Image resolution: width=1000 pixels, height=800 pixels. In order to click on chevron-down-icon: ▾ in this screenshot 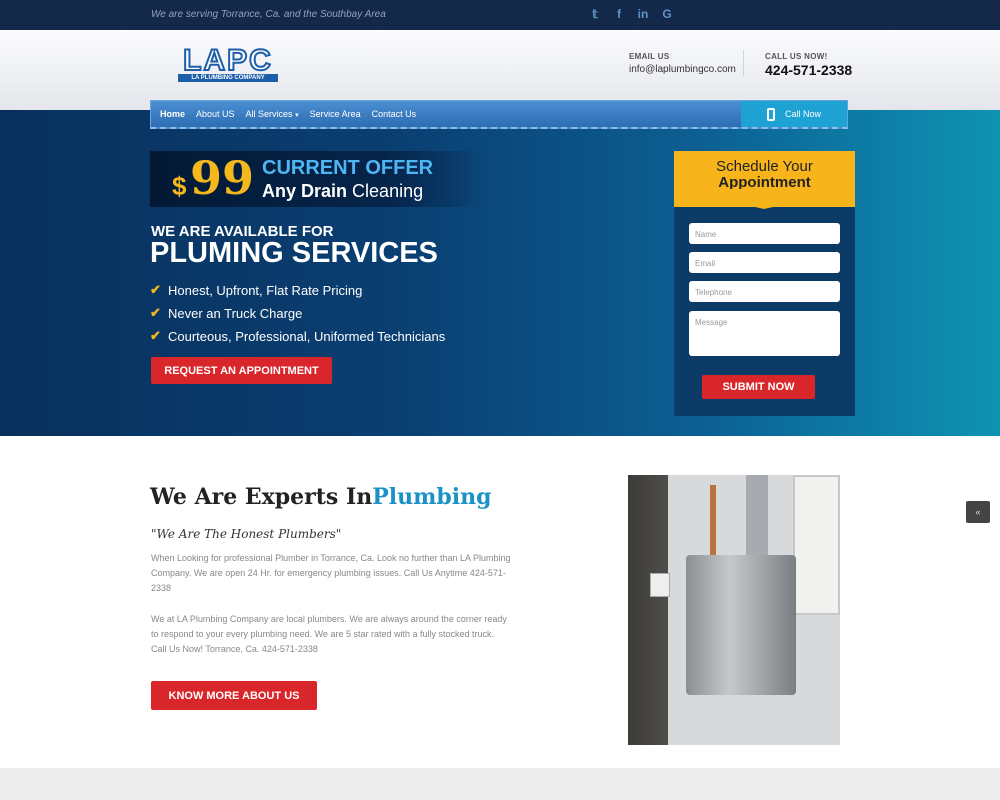, I will do `click(297, 115)`.